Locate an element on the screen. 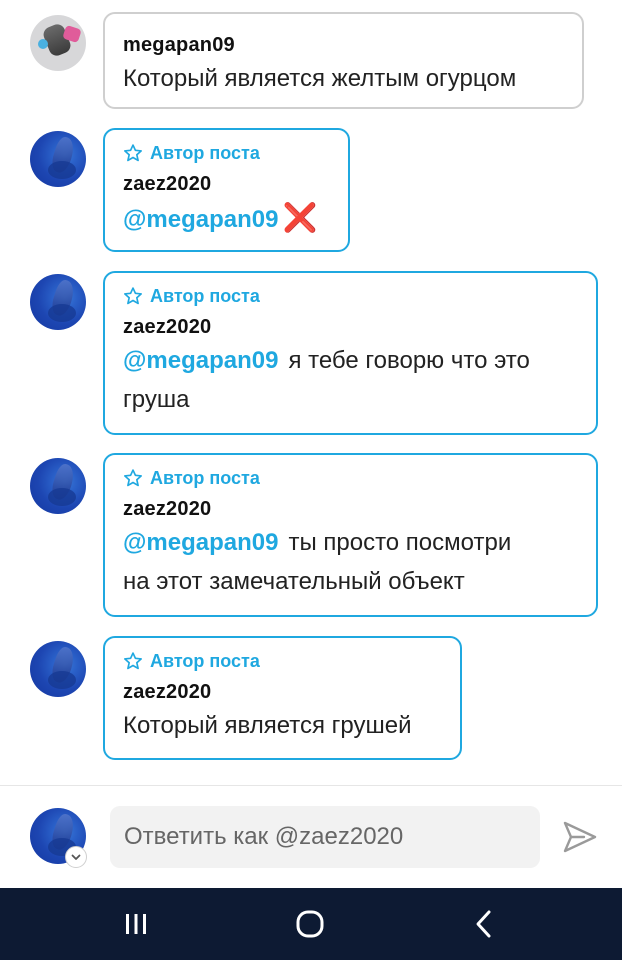  account-switch-badge is located at coordinates (76, 857).